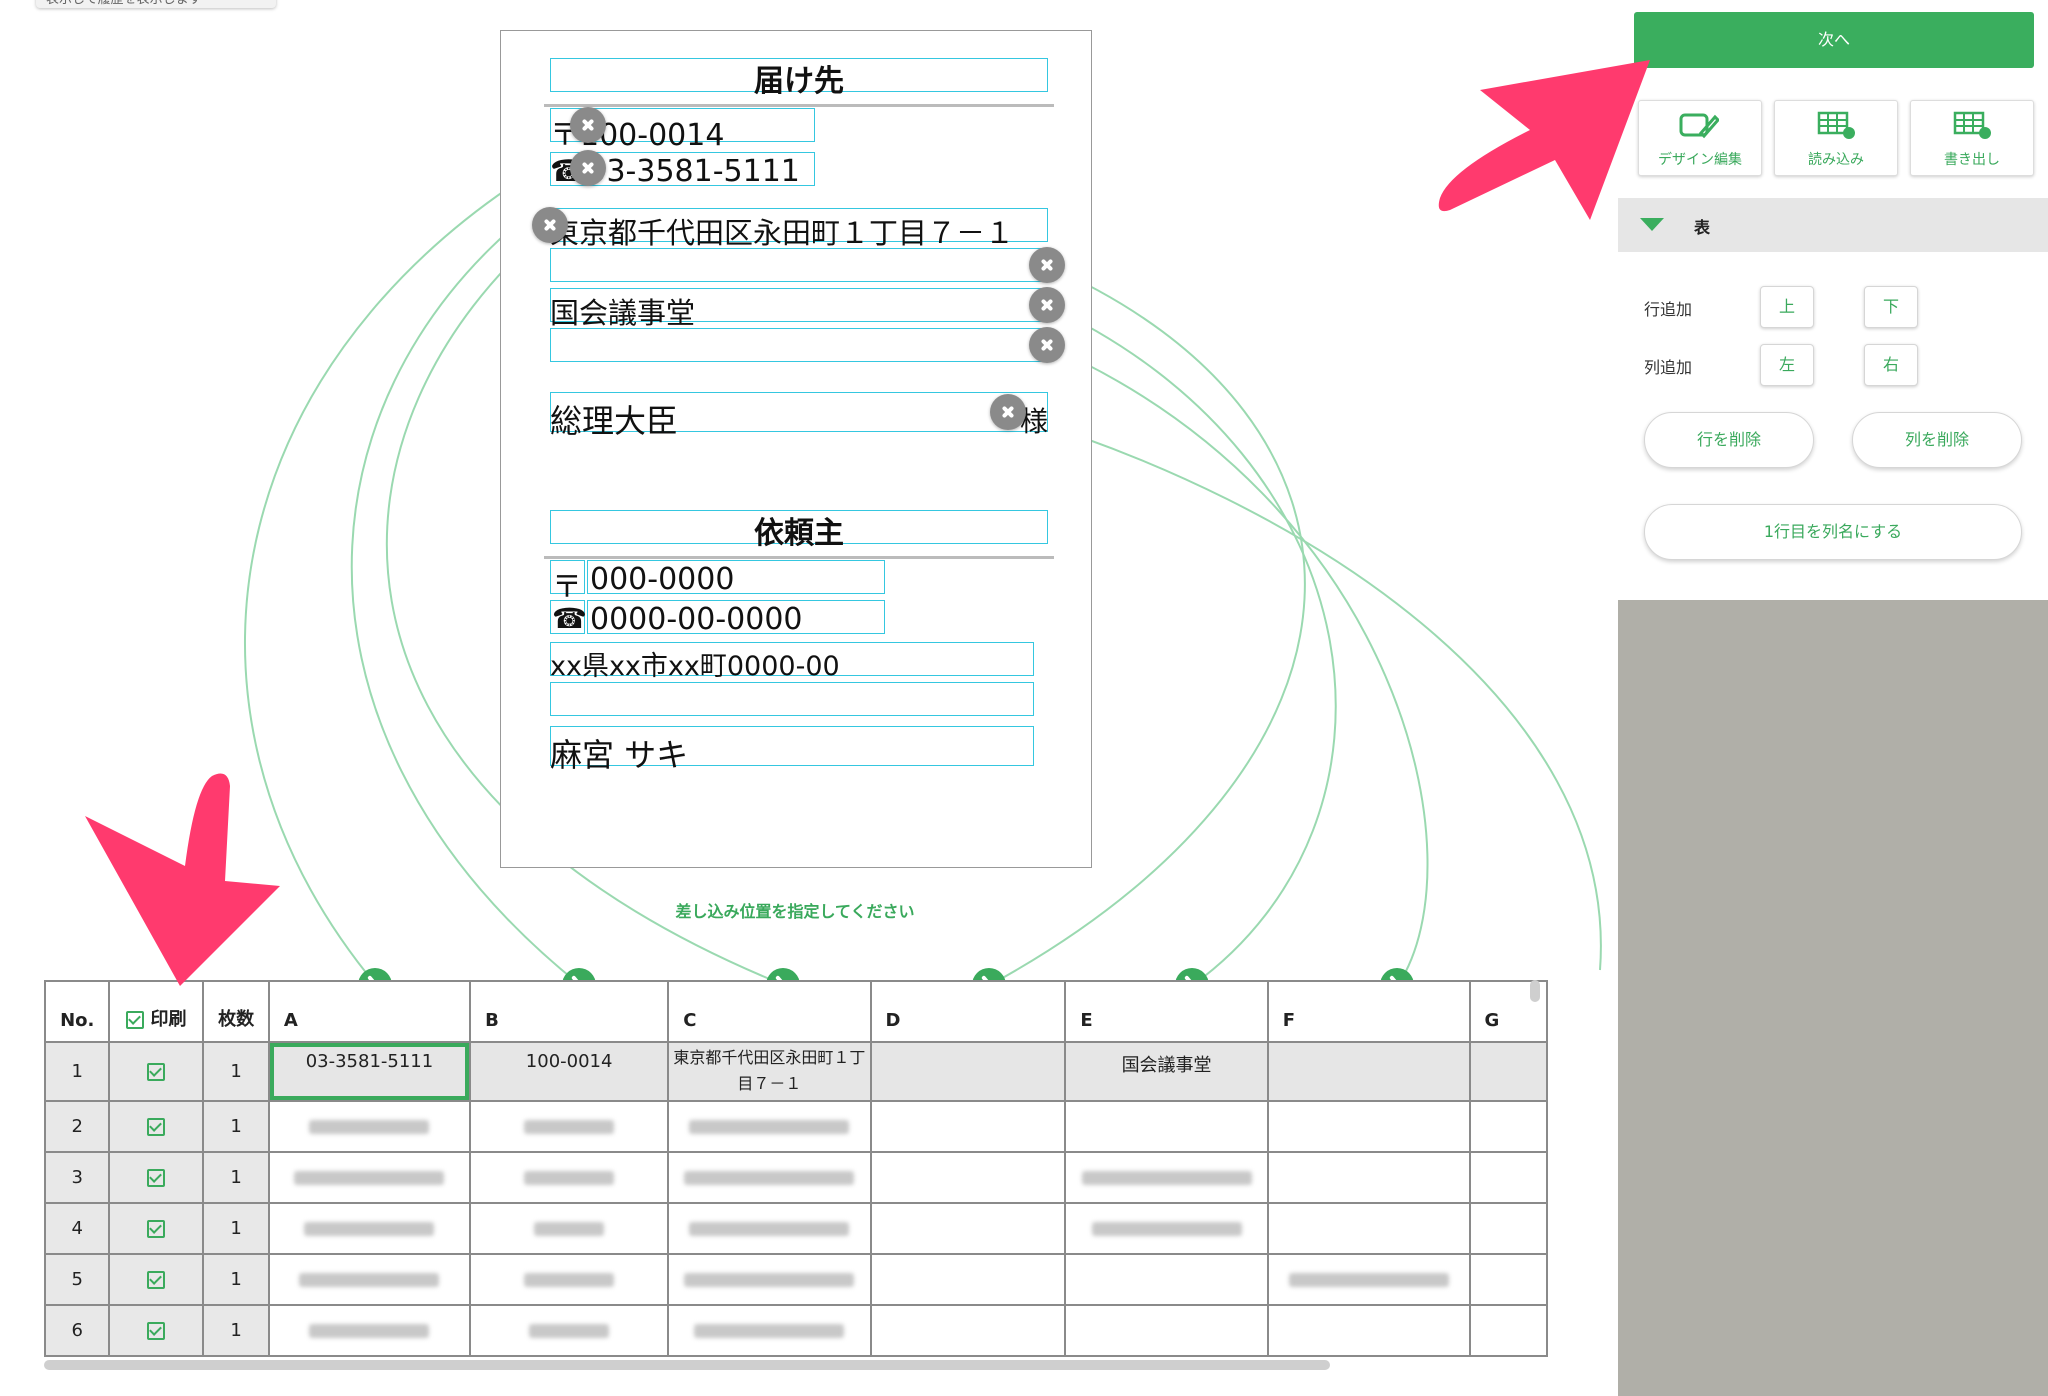  Describe the element at coordinates (1008, 412) in the screenshot. I see `remove-name-mapping-icon` at that location.